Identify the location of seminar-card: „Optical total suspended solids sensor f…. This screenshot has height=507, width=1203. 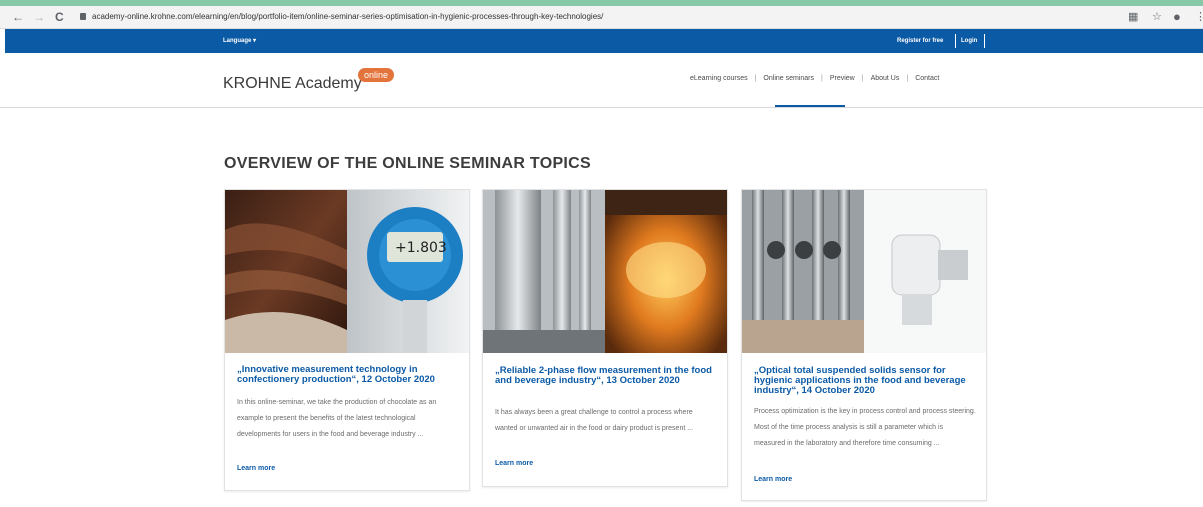
(864, 345).